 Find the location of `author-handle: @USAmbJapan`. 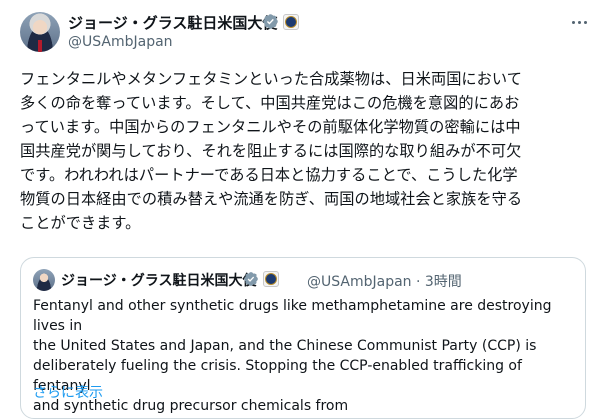

author-handle: @USAmbJapan is located at coordinates (120, 42).